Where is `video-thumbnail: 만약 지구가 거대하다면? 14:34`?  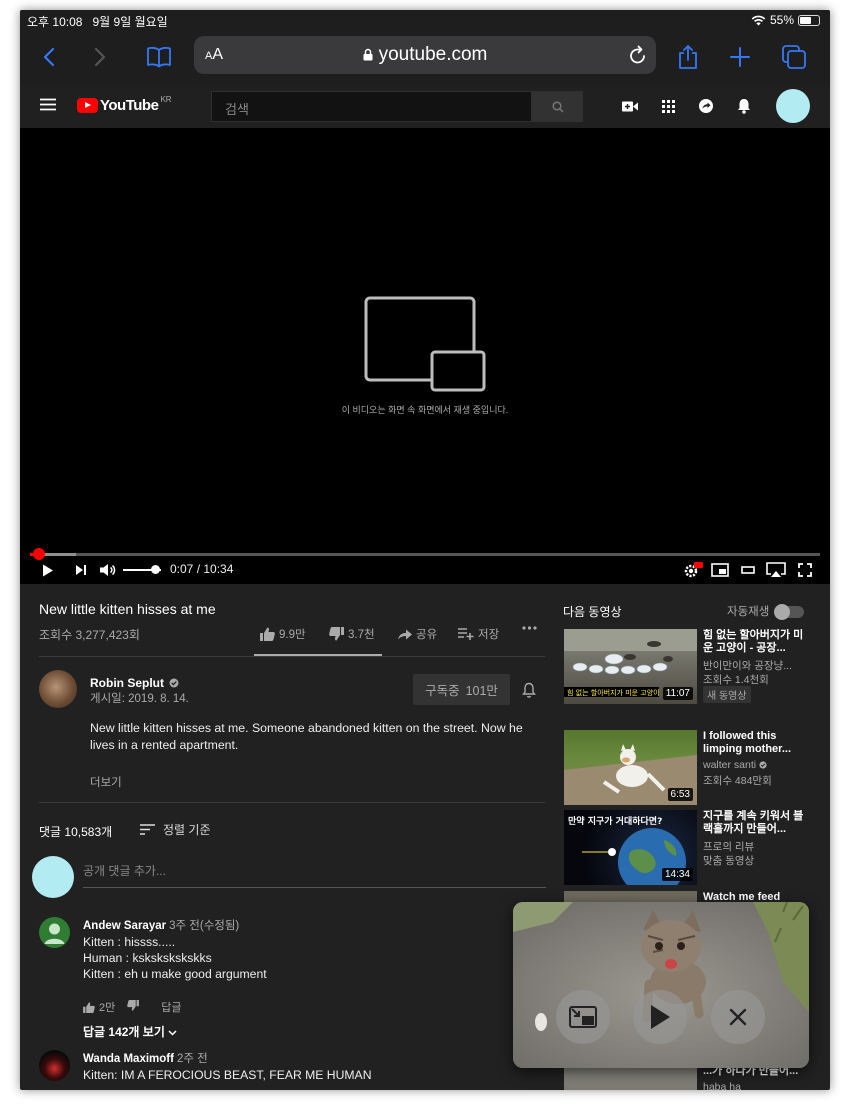
video-thumbnail: 만약 지구가 거대하다면? 14:34 is located at coordinates (630, 847).